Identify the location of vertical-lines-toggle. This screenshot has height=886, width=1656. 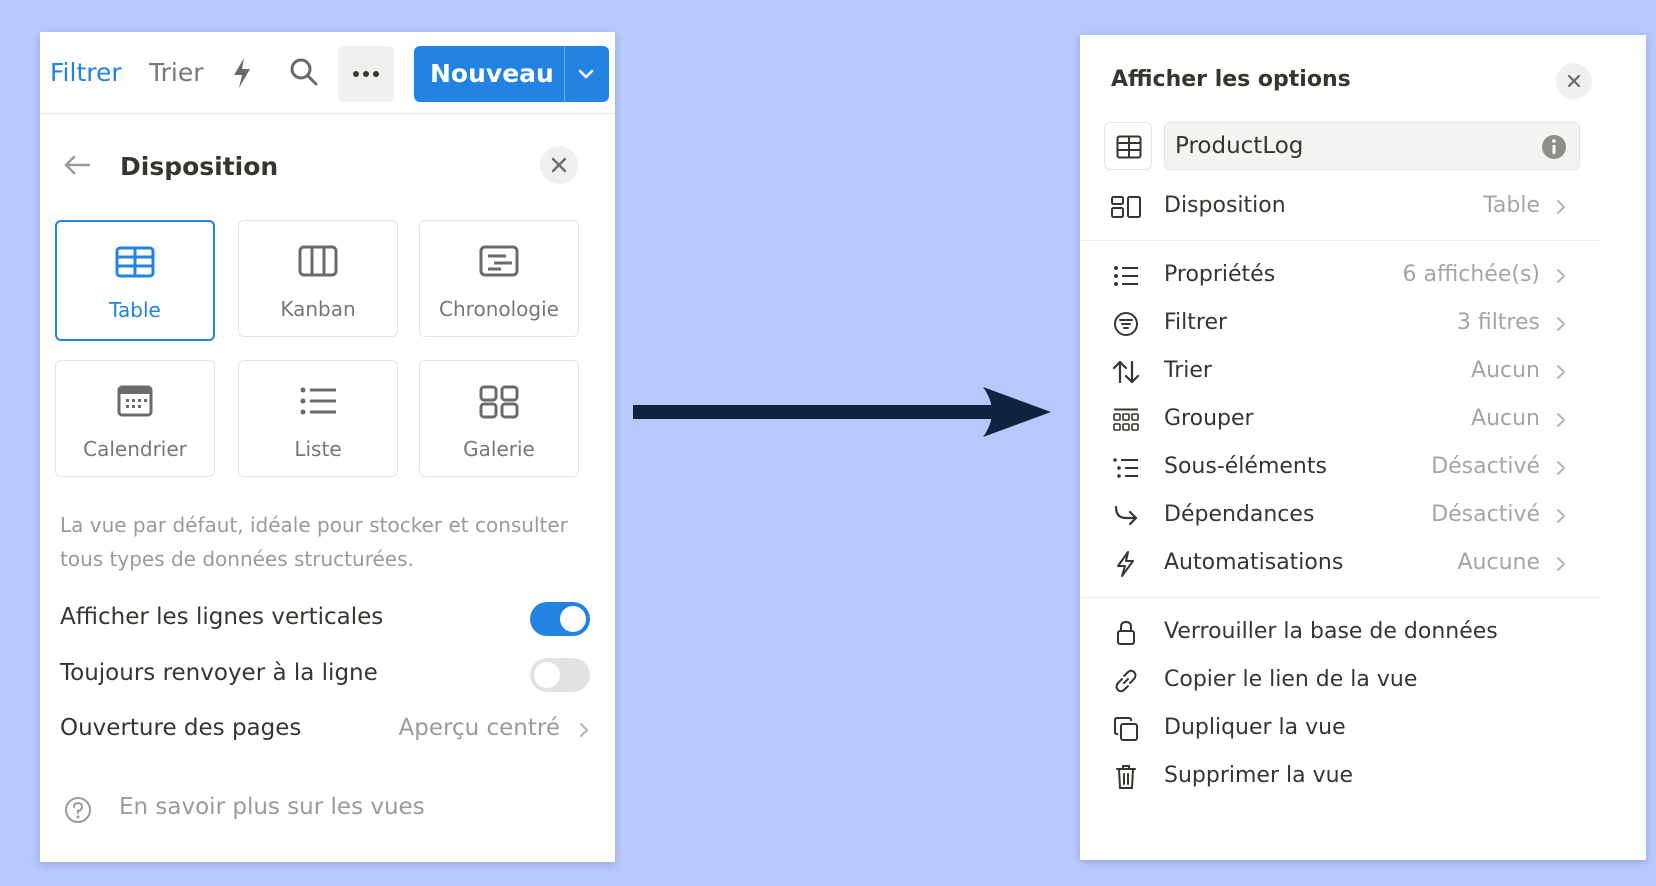
(560, 619).